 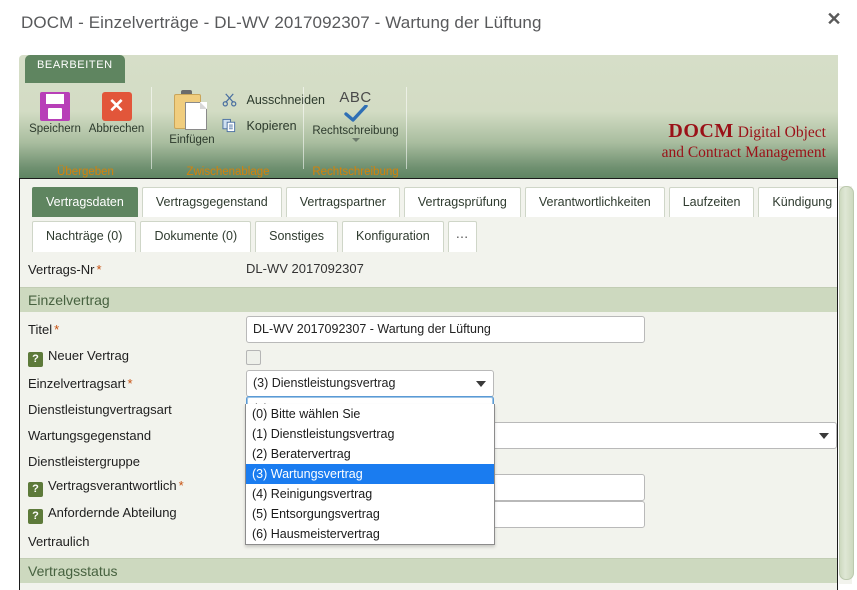 What do you see at coordinates (342, 202) in the screenshot?
I see `tab-vertragspartner: Vertragspartner` at bounding box center [342, 202].